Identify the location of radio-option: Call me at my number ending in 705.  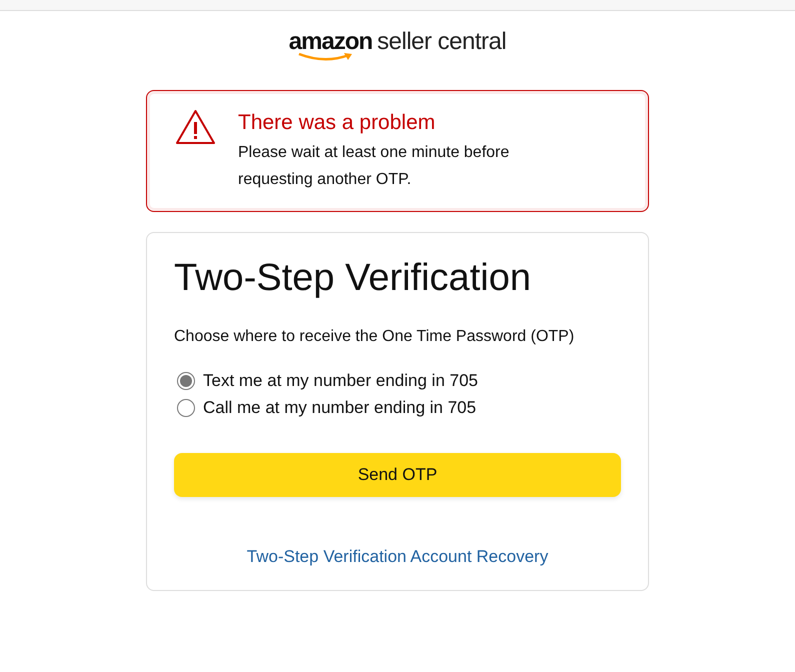
(397, 407).